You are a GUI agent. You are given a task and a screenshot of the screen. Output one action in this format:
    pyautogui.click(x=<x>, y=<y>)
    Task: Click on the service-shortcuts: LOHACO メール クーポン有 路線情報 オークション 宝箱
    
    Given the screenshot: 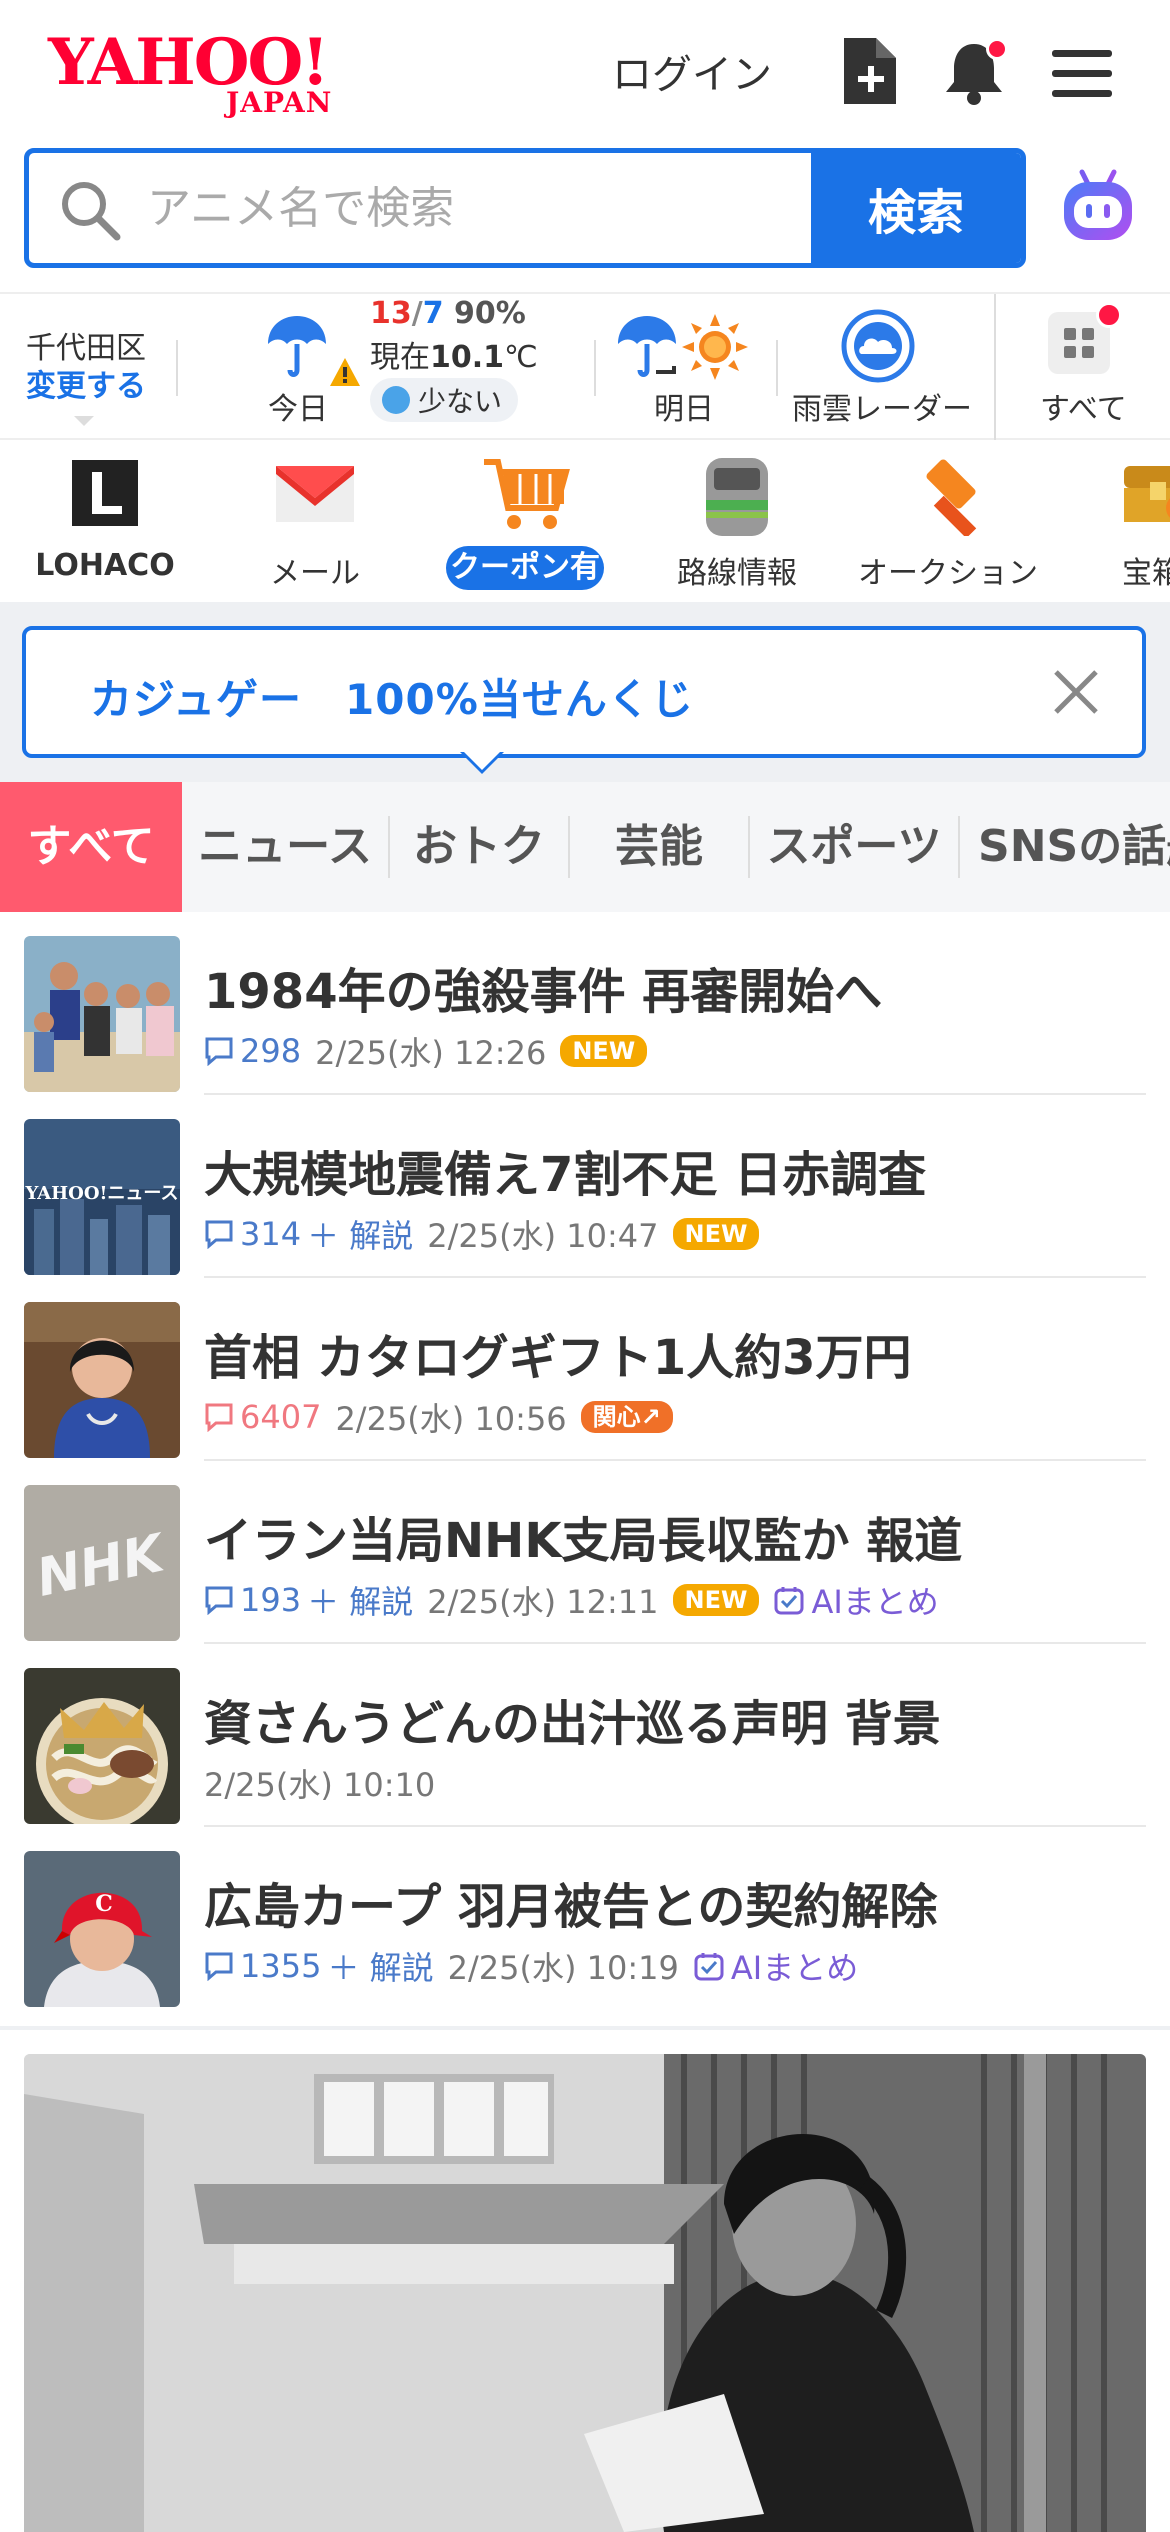 What is the action you would take?
    pyautogui.click(x=585, y=521)
    